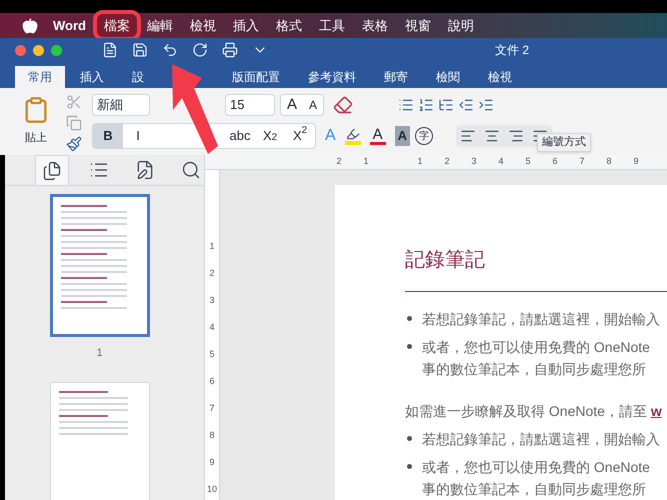 The image size is (667, 500). I want to click on text-style-button: abc, so click(240, 136).